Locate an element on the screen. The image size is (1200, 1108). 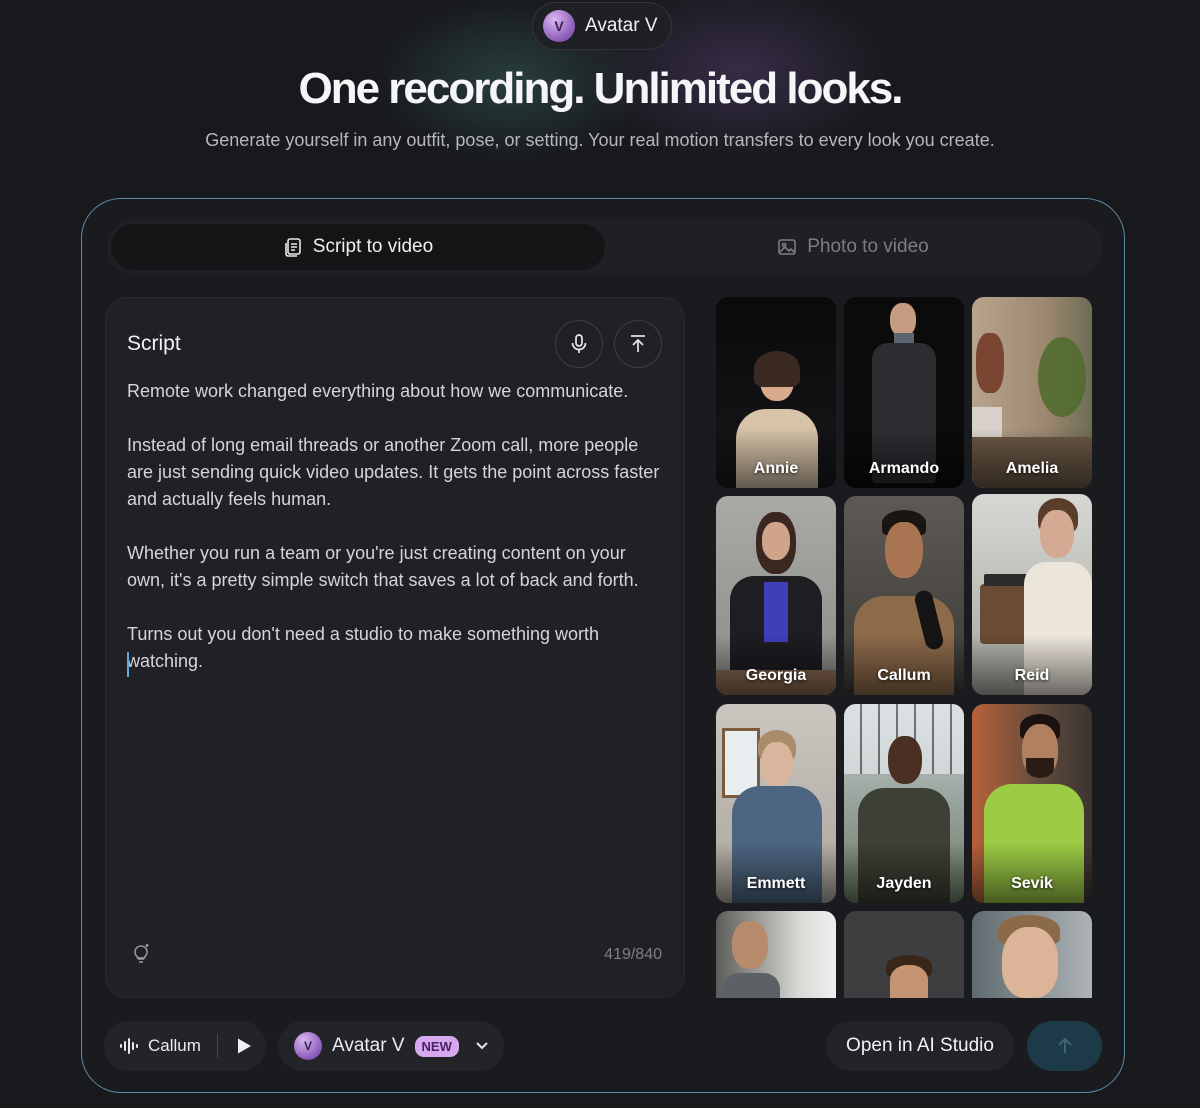
avatar-card-callum: Callum is located at coordinates (904, 595).